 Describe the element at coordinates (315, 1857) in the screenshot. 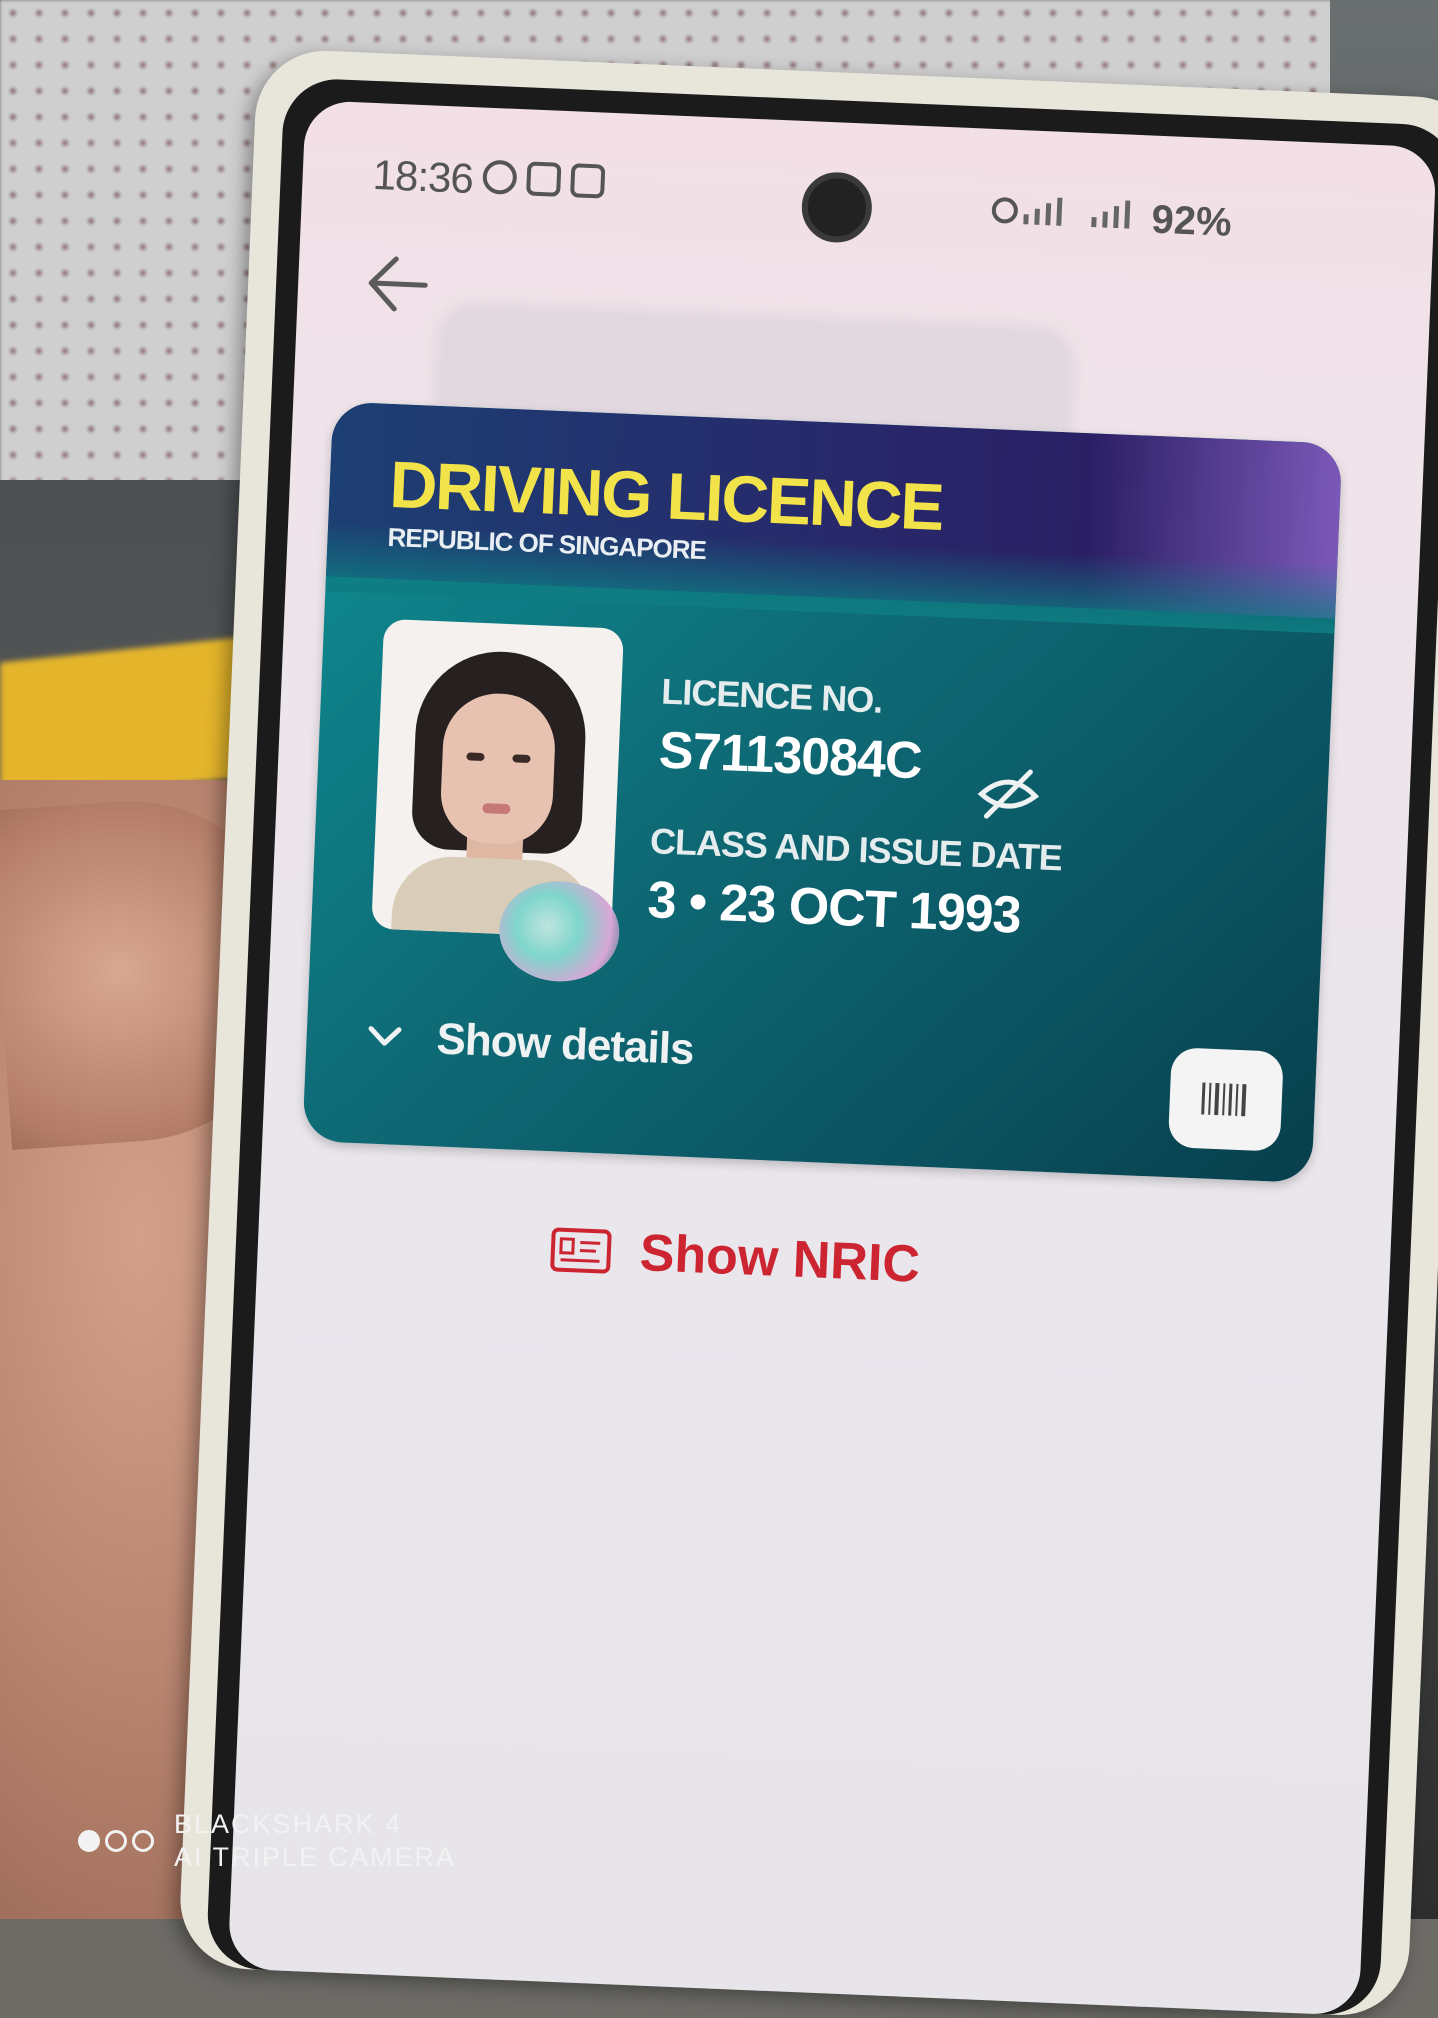

I see `watermark-line-2: AI TRIPLE CAMERA` at that location.